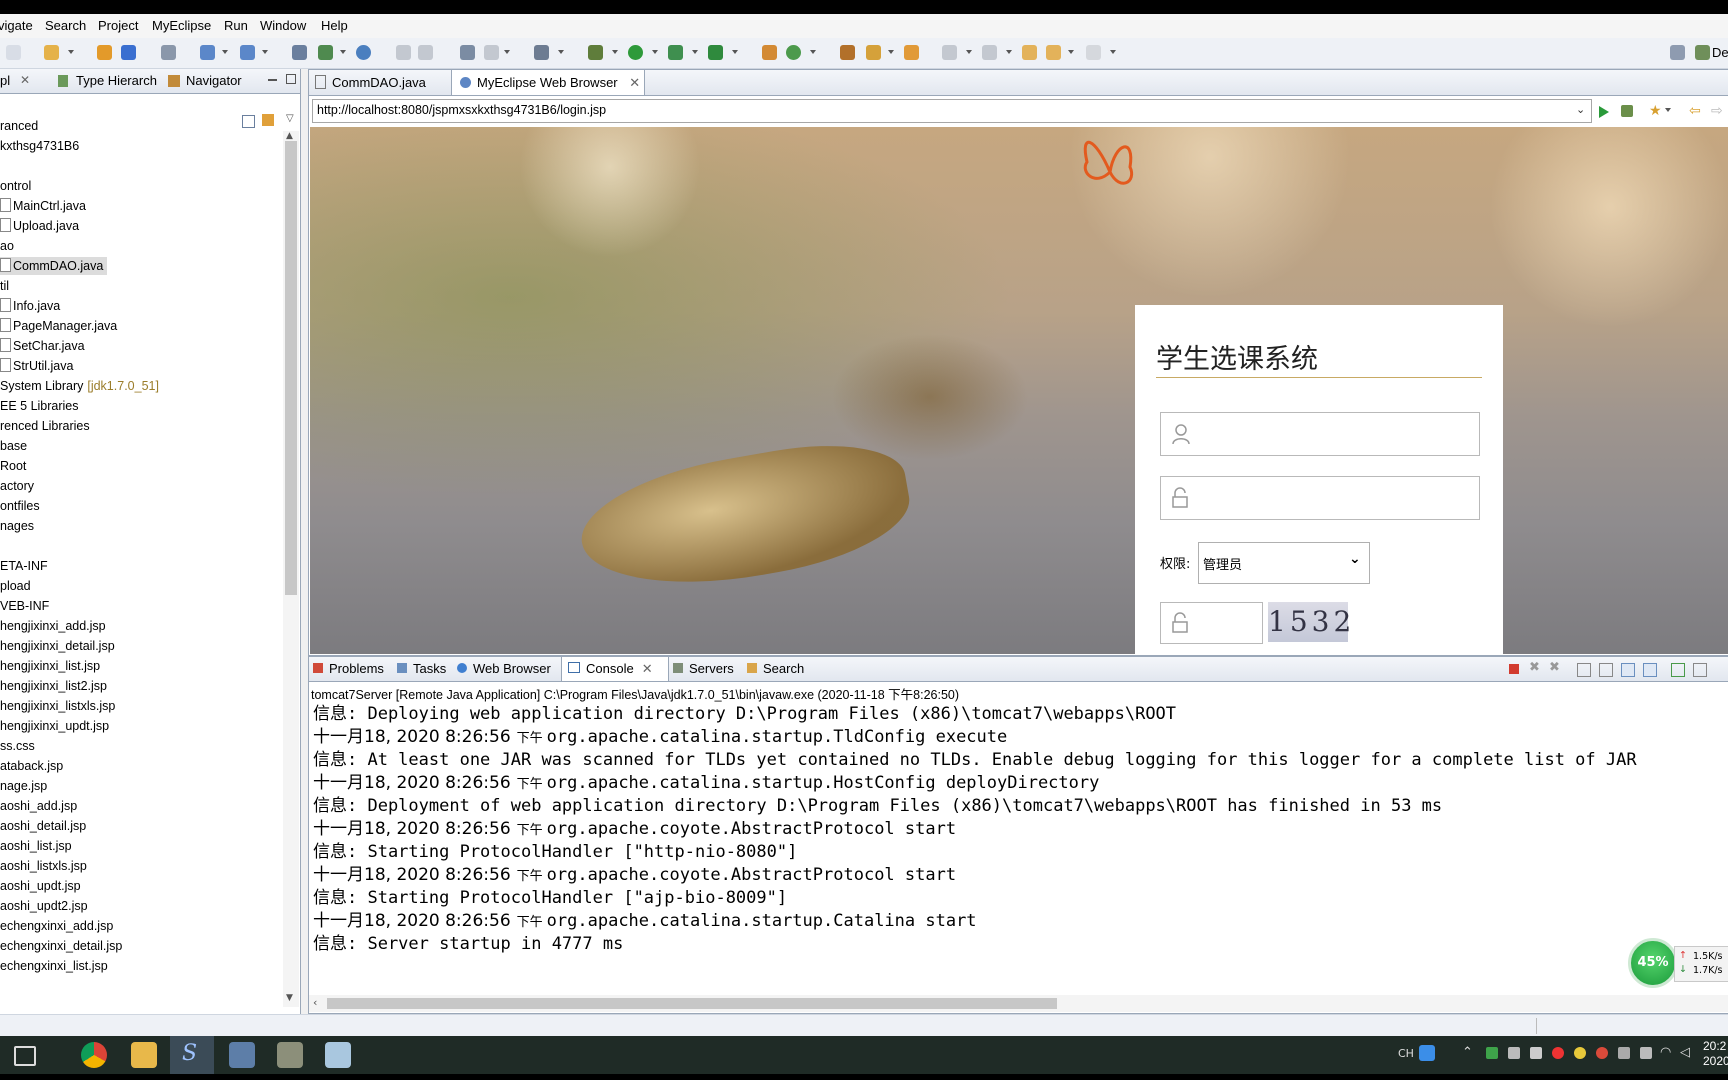  Describe the element at coordinates (59, 646) in the screenshot. I see `tree-item: hengjixinxi_detail.jsp` at that location.